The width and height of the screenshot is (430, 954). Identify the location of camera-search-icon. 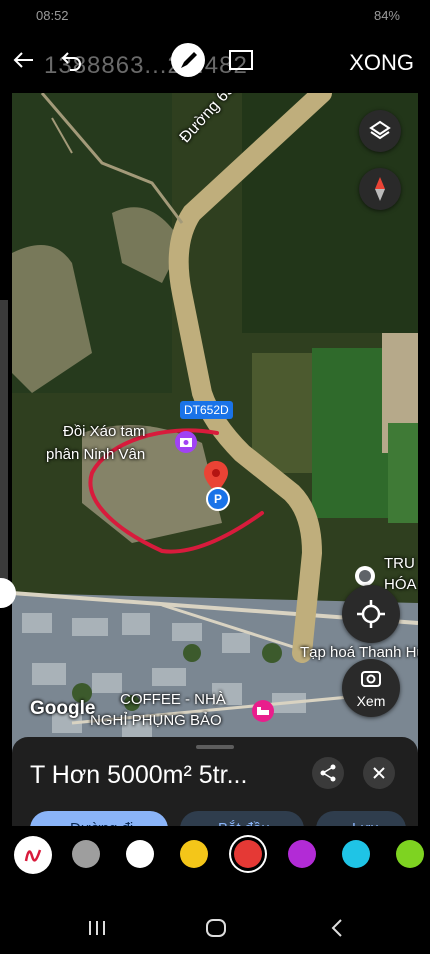
(371, 679).